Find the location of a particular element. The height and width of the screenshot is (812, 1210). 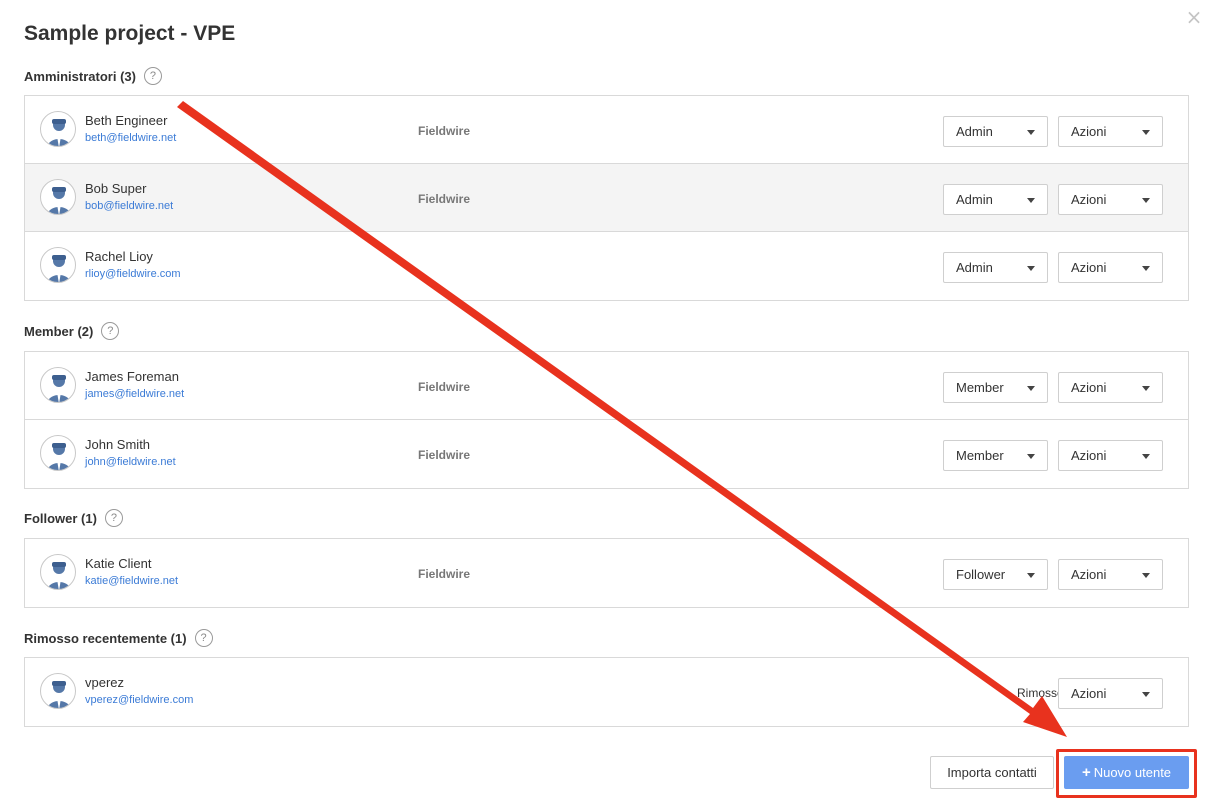

plus-icon: + is located at coordinates (1086, 772).